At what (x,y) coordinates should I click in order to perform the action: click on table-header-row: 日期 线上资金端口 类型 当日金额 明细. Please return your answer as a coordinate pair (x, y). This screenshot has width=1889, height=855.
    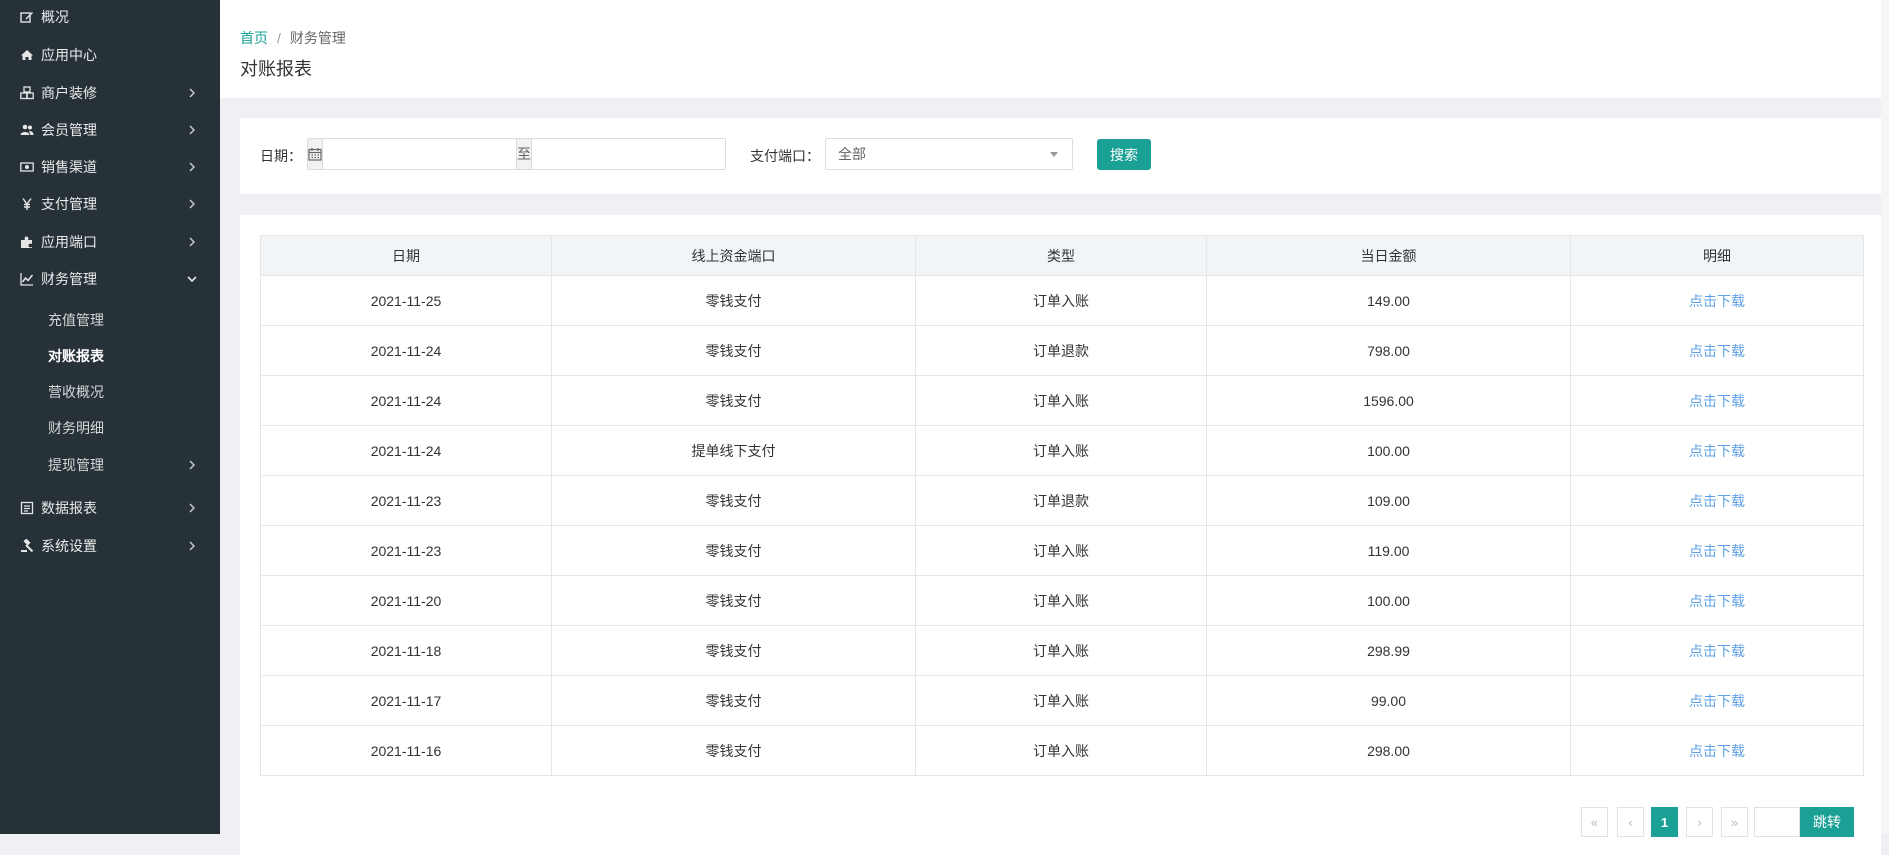
    Looking at the image, I should click on (1062, 255).